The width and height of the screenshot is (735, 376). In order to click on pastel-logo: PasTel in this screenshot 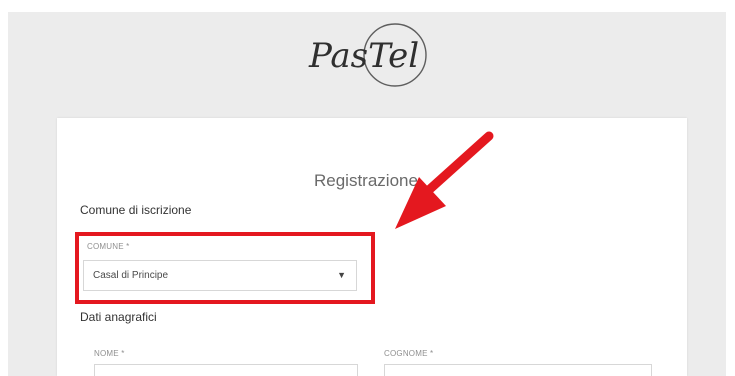, I will do `click(371, 54)`.